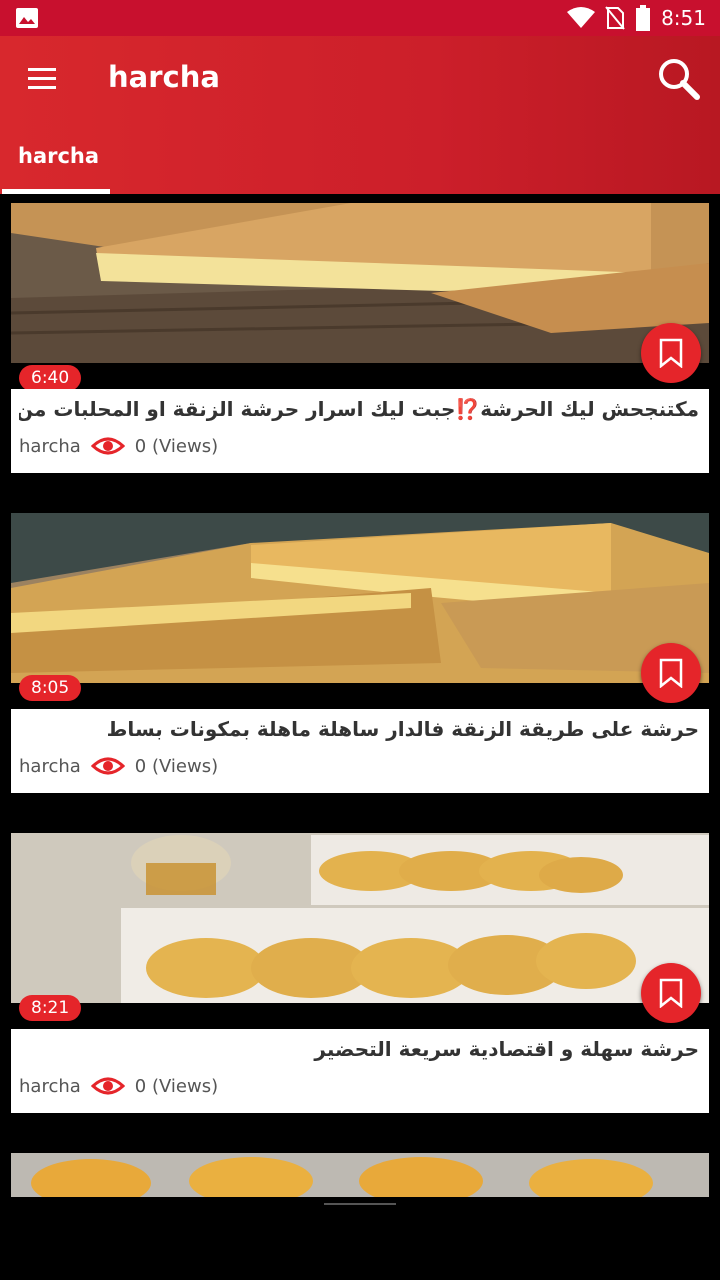 The width and height of the screenshot is (720, 1280). What do you see at coordinates (360, 1204) in the screenshot?
I see `scroll-handle` at bounding box center [360, 1204].